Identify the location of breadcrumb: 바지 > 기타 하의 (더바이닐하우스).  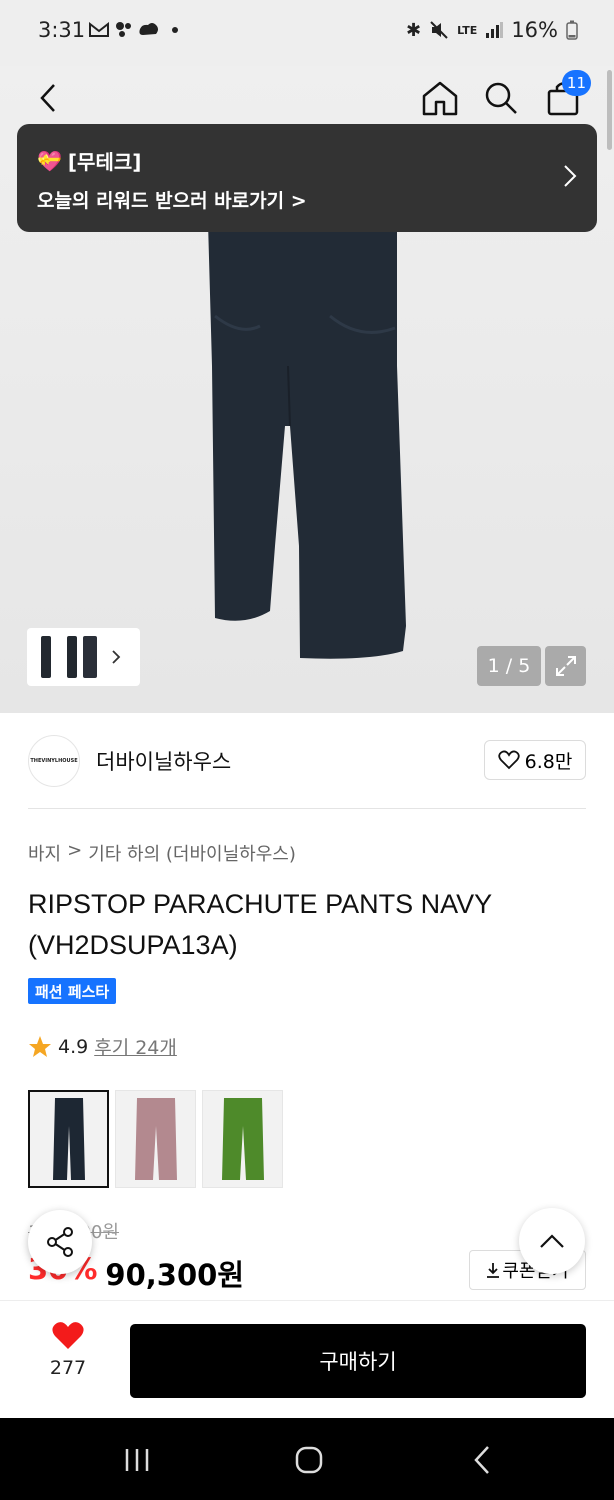
(162, 853).